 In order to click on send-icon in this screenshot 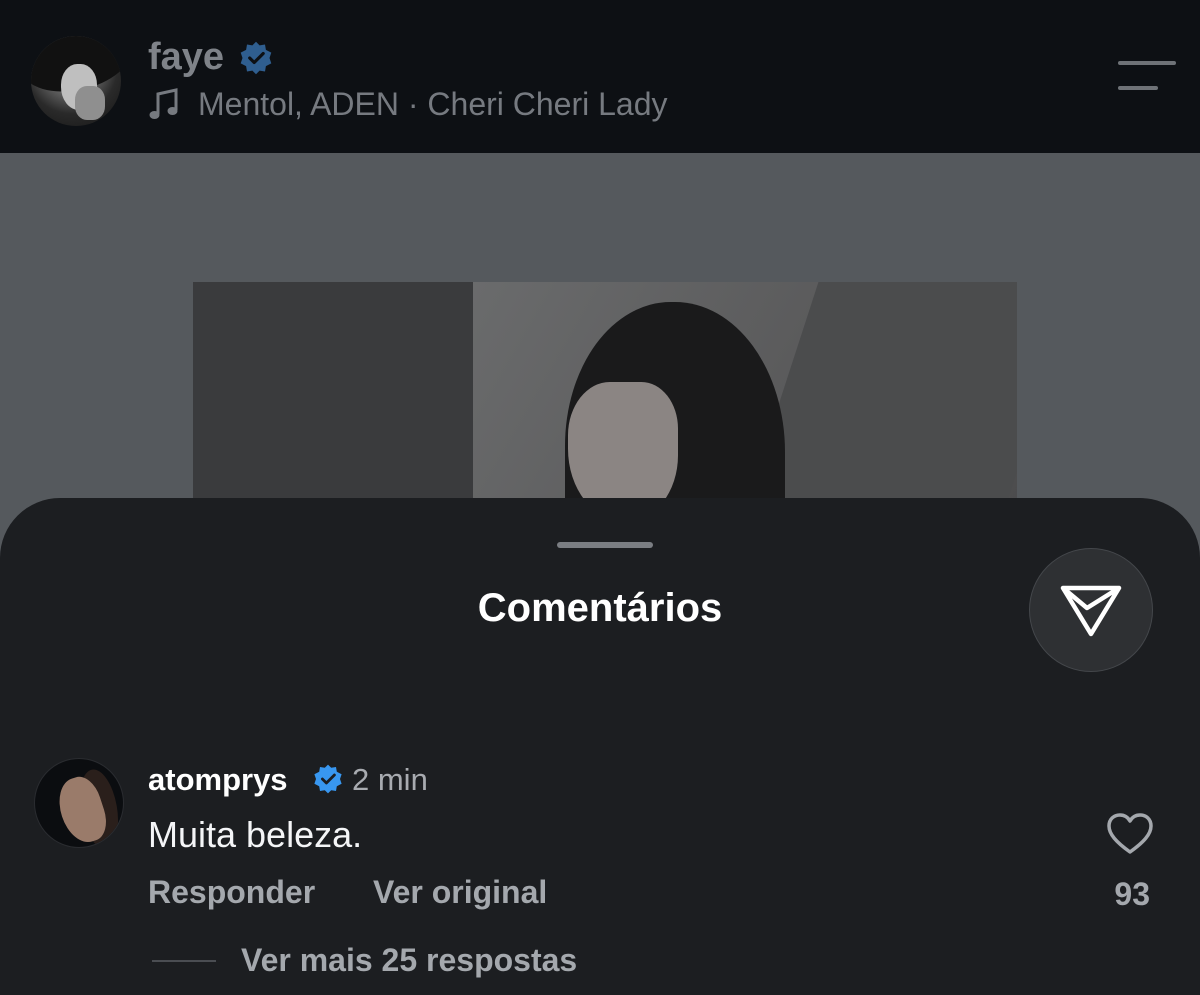, I will do `click(1091, 611)`.